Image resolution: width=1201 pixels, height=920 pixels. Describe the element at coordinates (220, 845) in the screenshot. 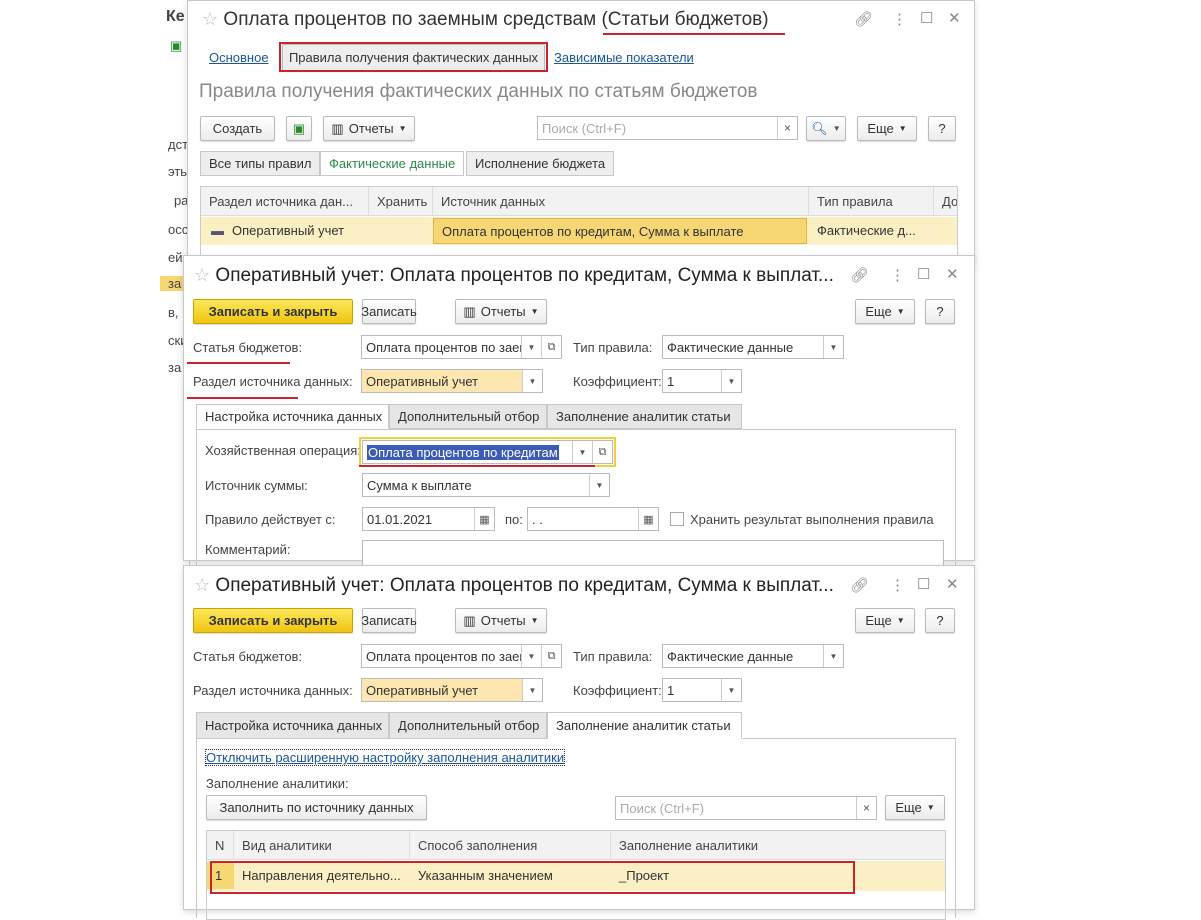

I see `column-header: N` at that location.